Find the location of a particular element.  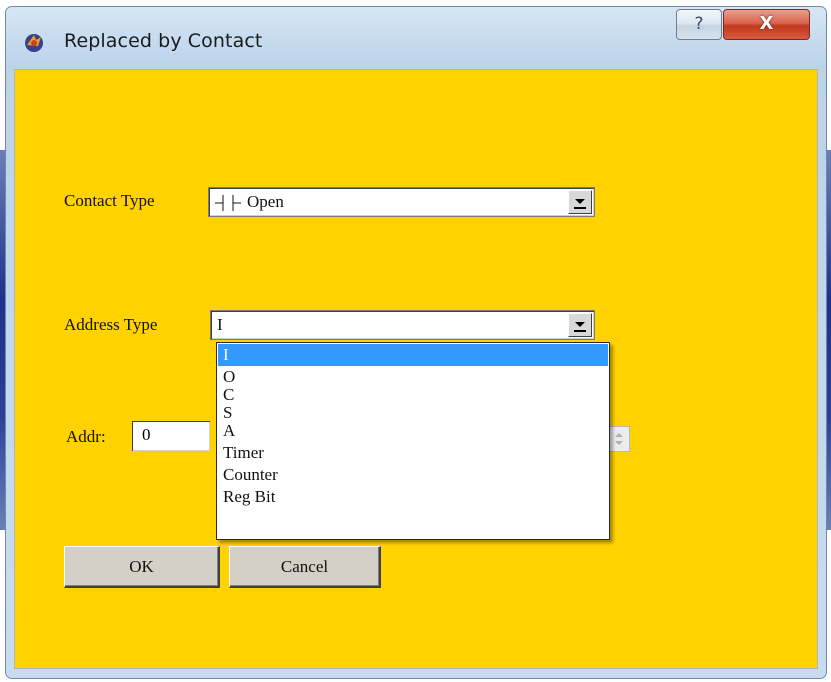

app-logo-icon is located at coordinates (34, 43).